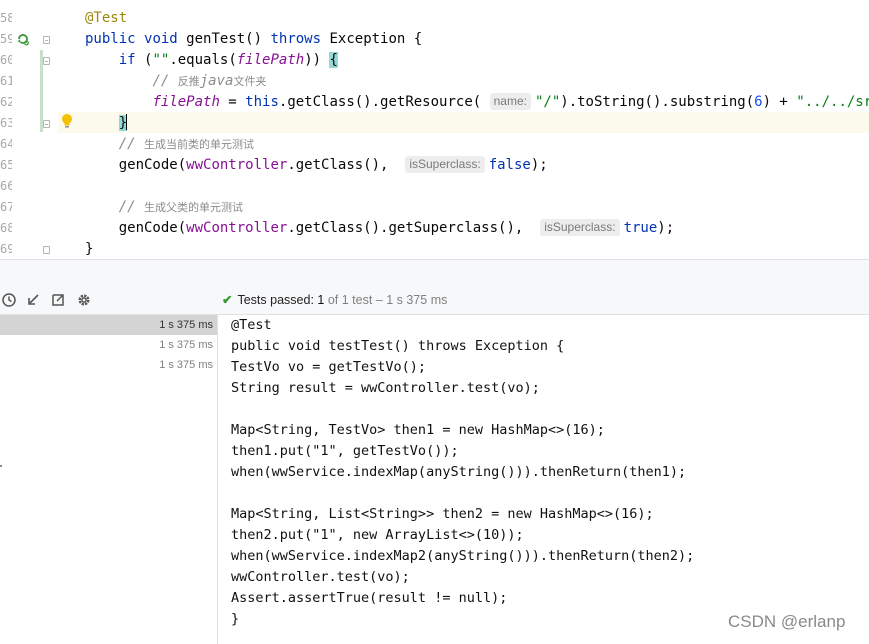 The image size is (869, 644). Describe the element at coordinates (384, 102) in the screenshot. I see `code-token: .getClass().getResource(` at that location.